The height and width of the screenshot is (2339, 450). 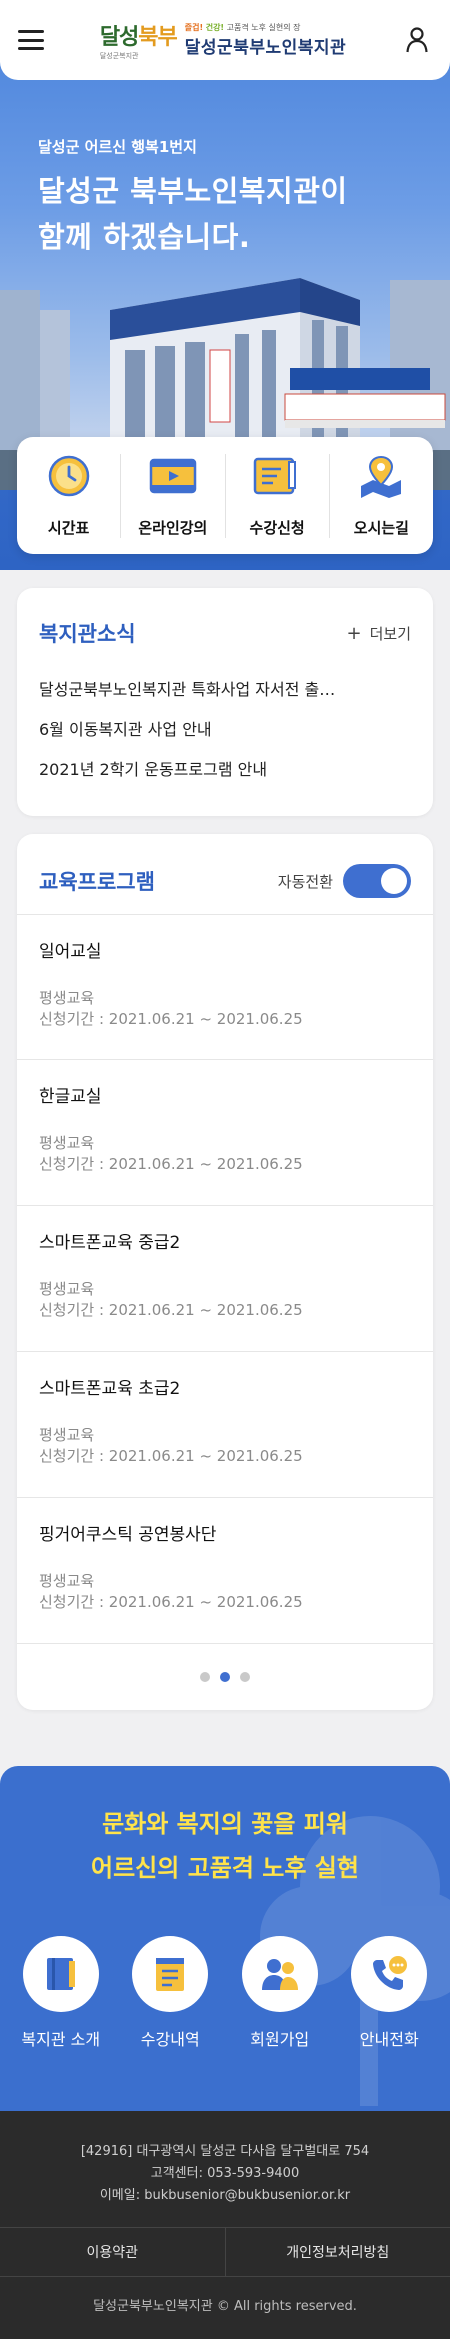 I want to click on news-item: 6월 이동복지관 사업 안내, so click(x=225, y=730).